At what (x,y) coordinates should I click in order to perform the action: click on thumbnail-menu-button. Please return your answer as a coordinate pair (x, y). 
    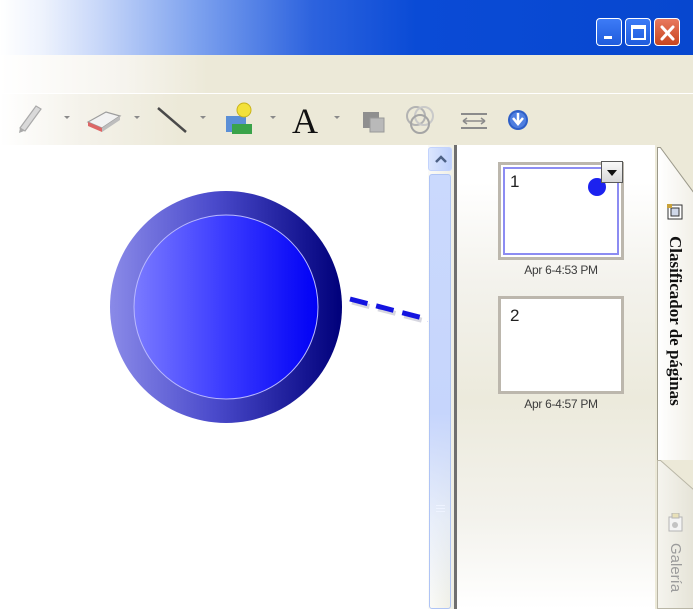
    Looking at the image, I should click on (612, 172).